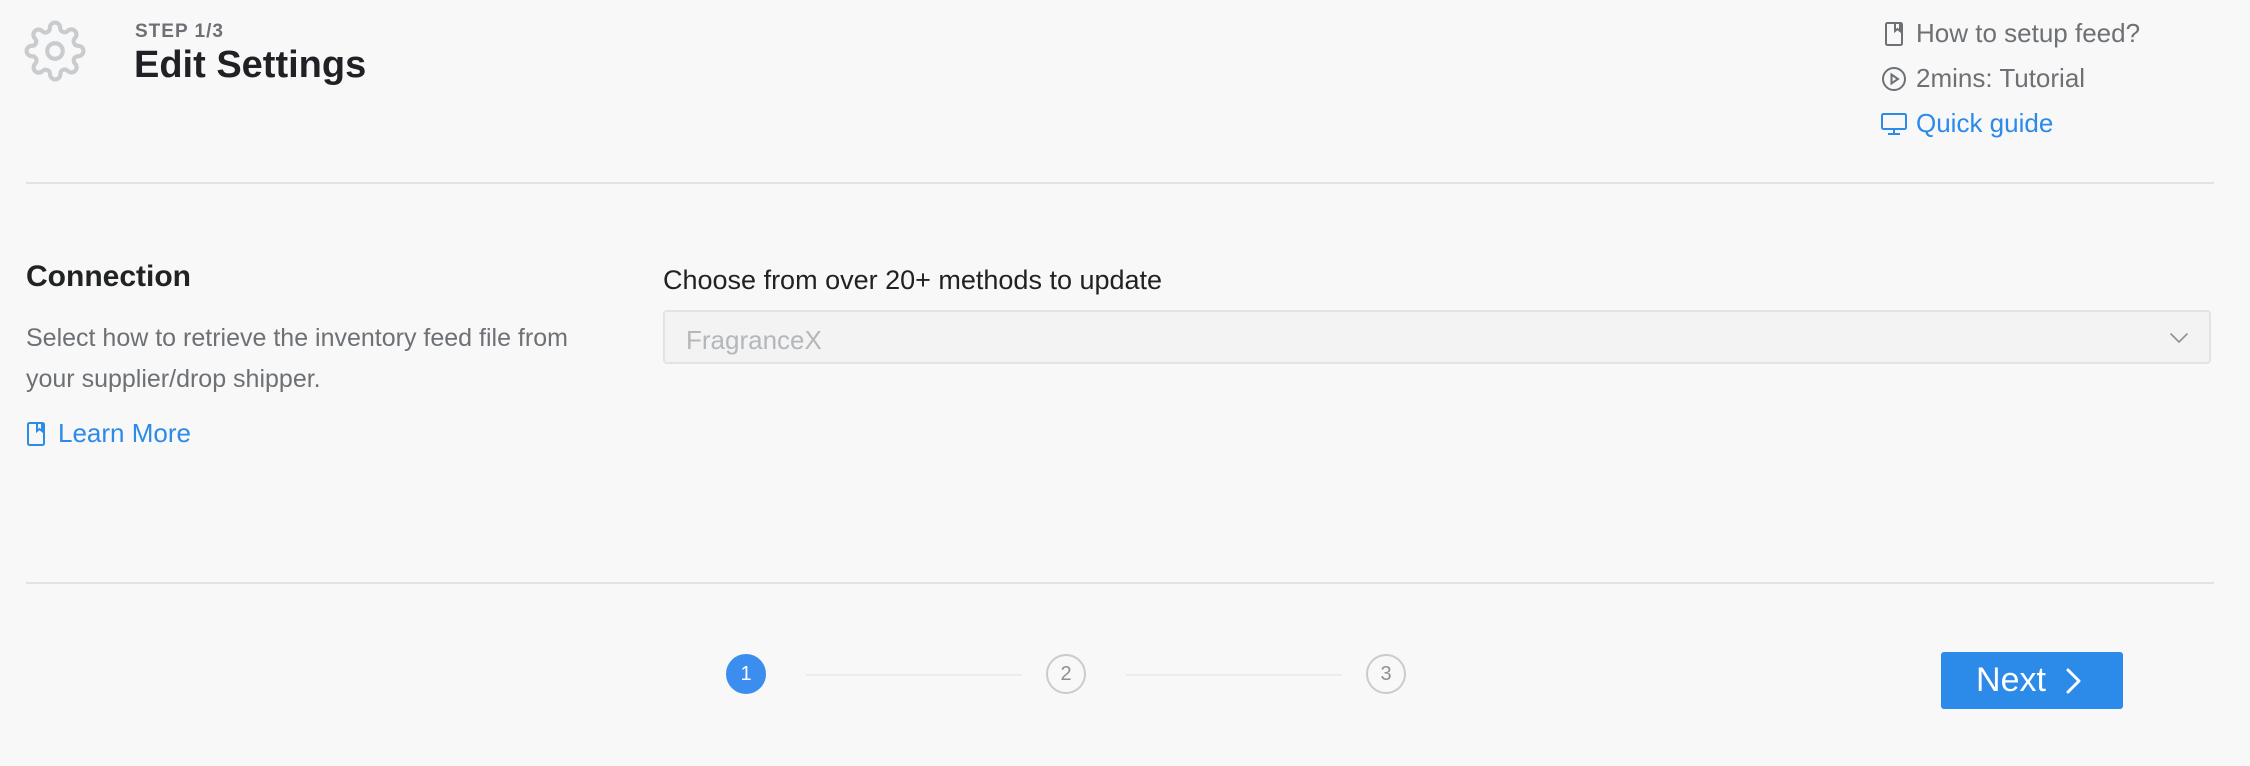  Describe the element at coordinates (108, 276) in the screenshot. I see `connection-title: Connection` at that location.